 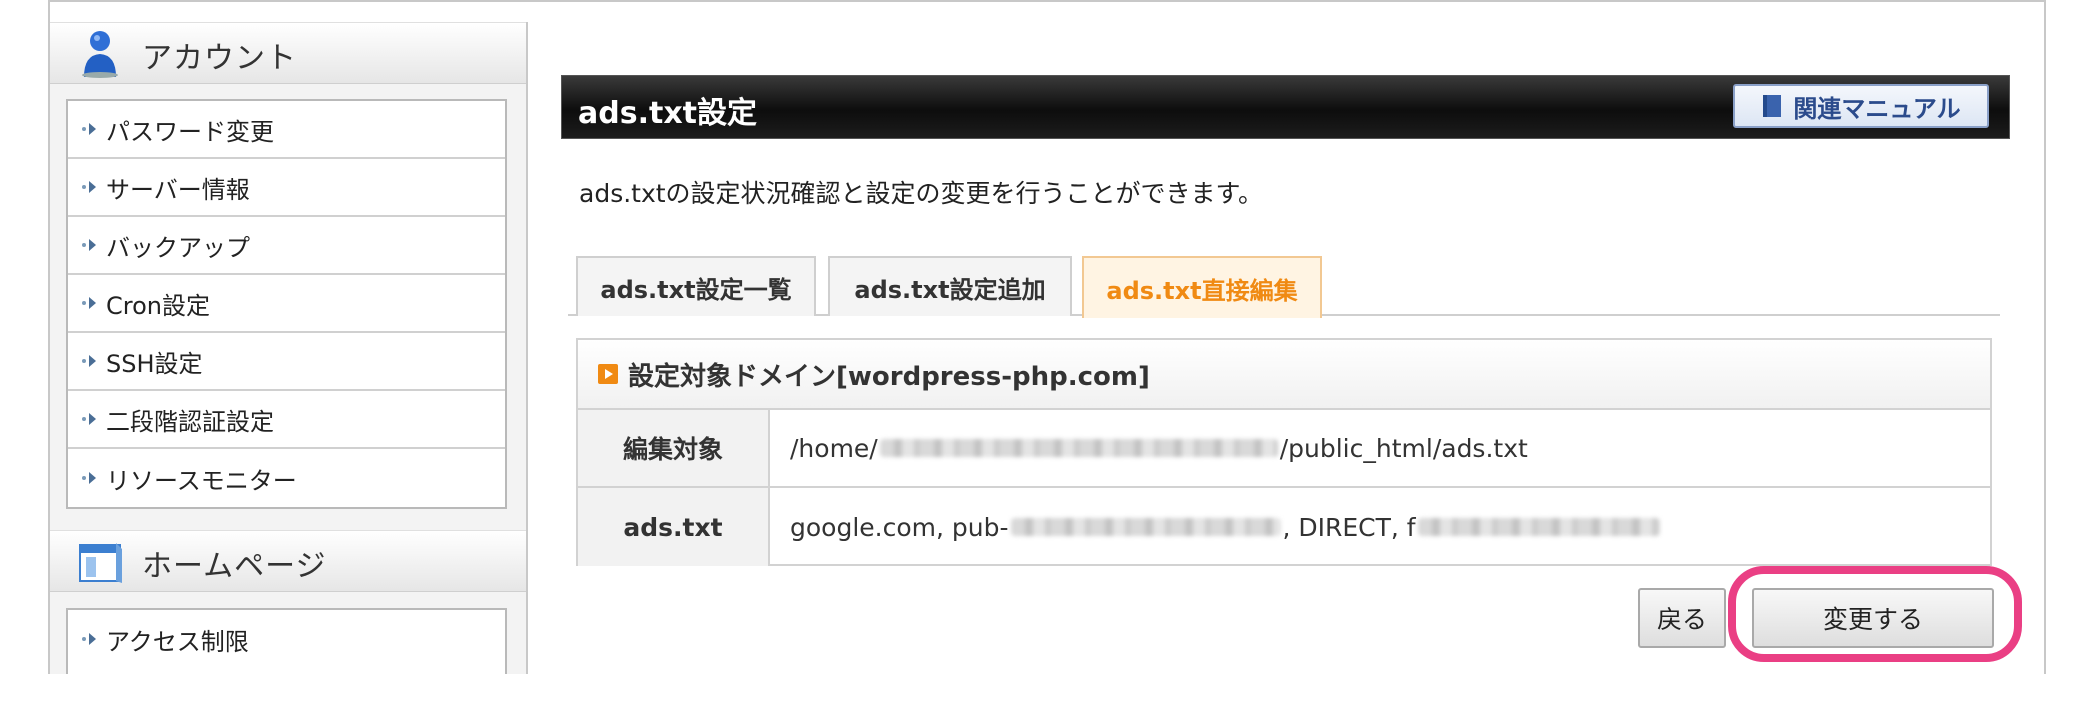 I want to click on sidebar-section-title: ホームページ, so click(x=234, y=566).